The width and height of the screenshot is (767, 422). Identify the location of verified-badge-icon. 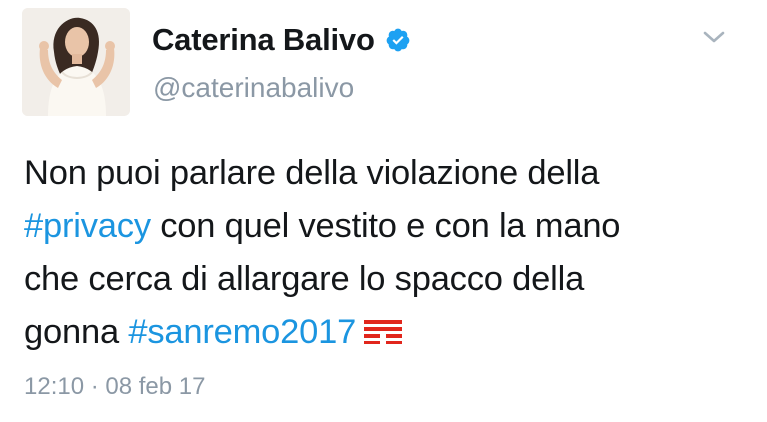
(398, 40).